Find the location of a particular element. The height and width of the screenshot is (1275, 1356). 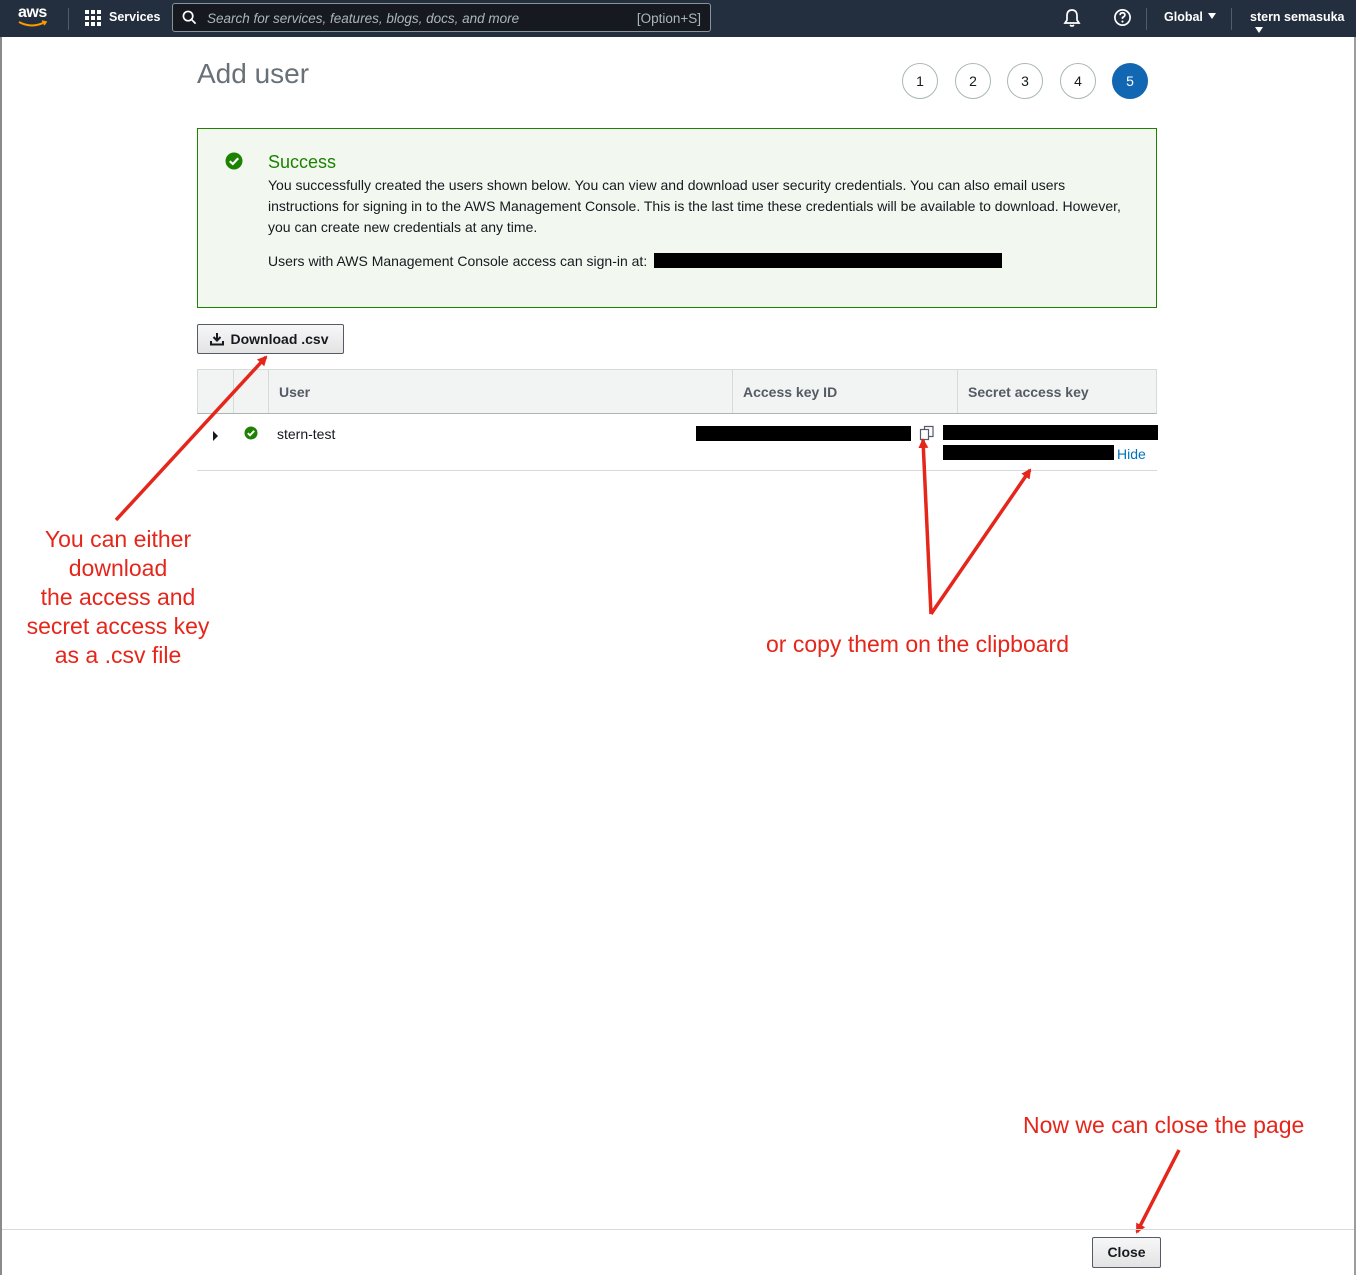

services-grid-icon is located at coordinates (93, 18).